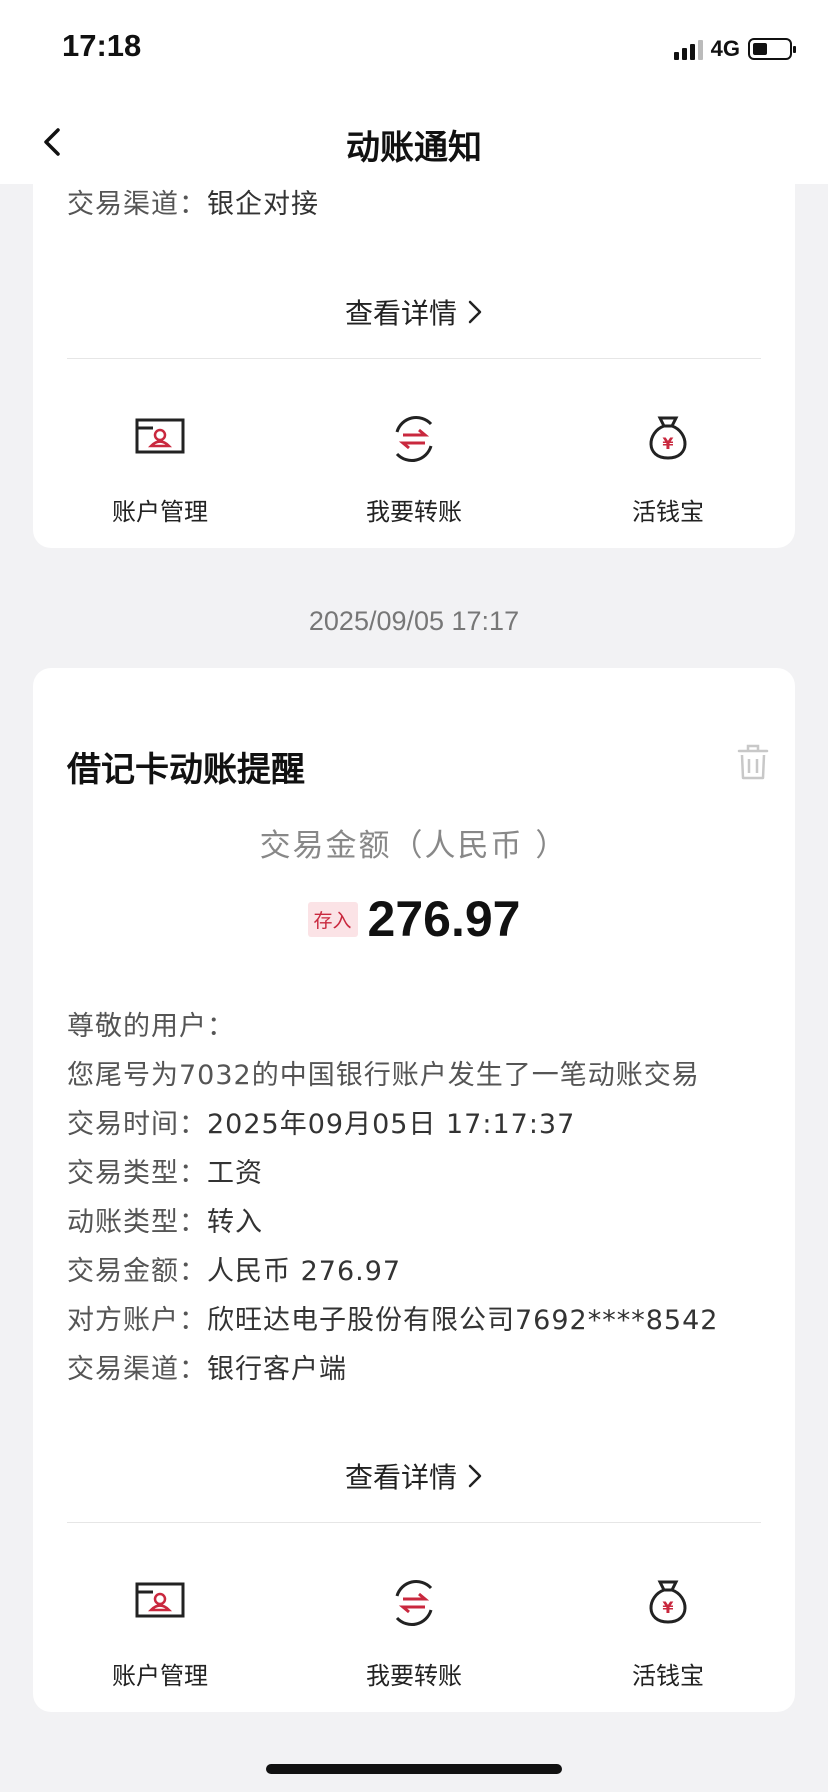  I want to click on field-value: 银企对接, so click(263, 204).